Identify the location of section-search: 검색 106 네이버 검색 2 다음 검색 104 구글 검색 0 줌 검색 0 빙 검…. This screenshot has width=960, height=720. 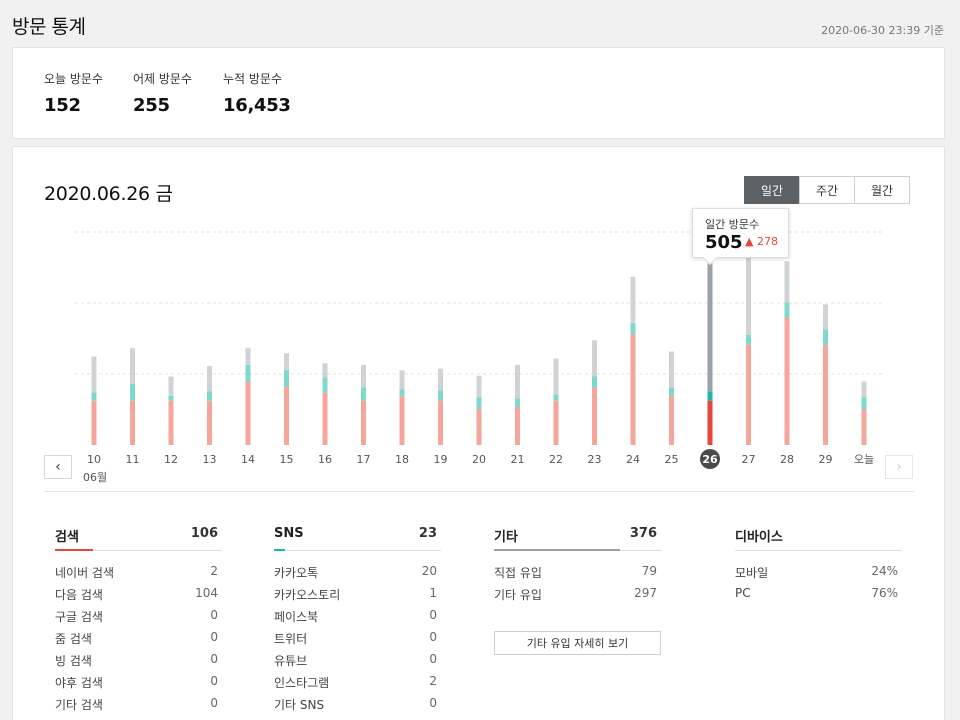
(138, 619).